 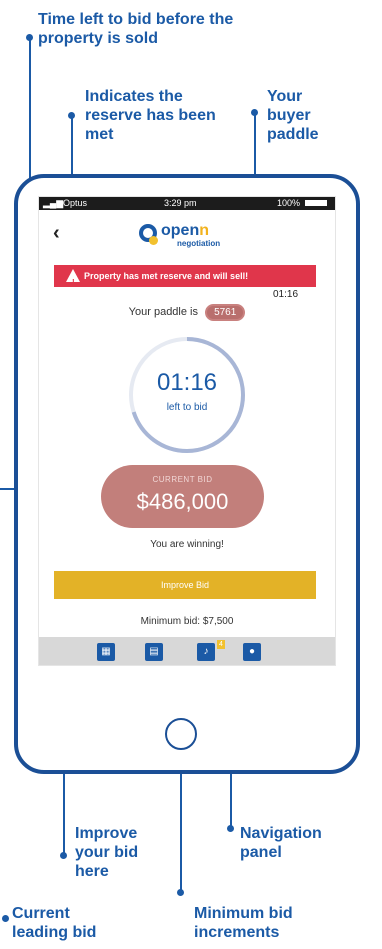 What do you see at coordinates (187, 621) in the screenshot?
I see `minimum-bid-text: Minimum bid: $7,500` at bounding box center [187, 621].